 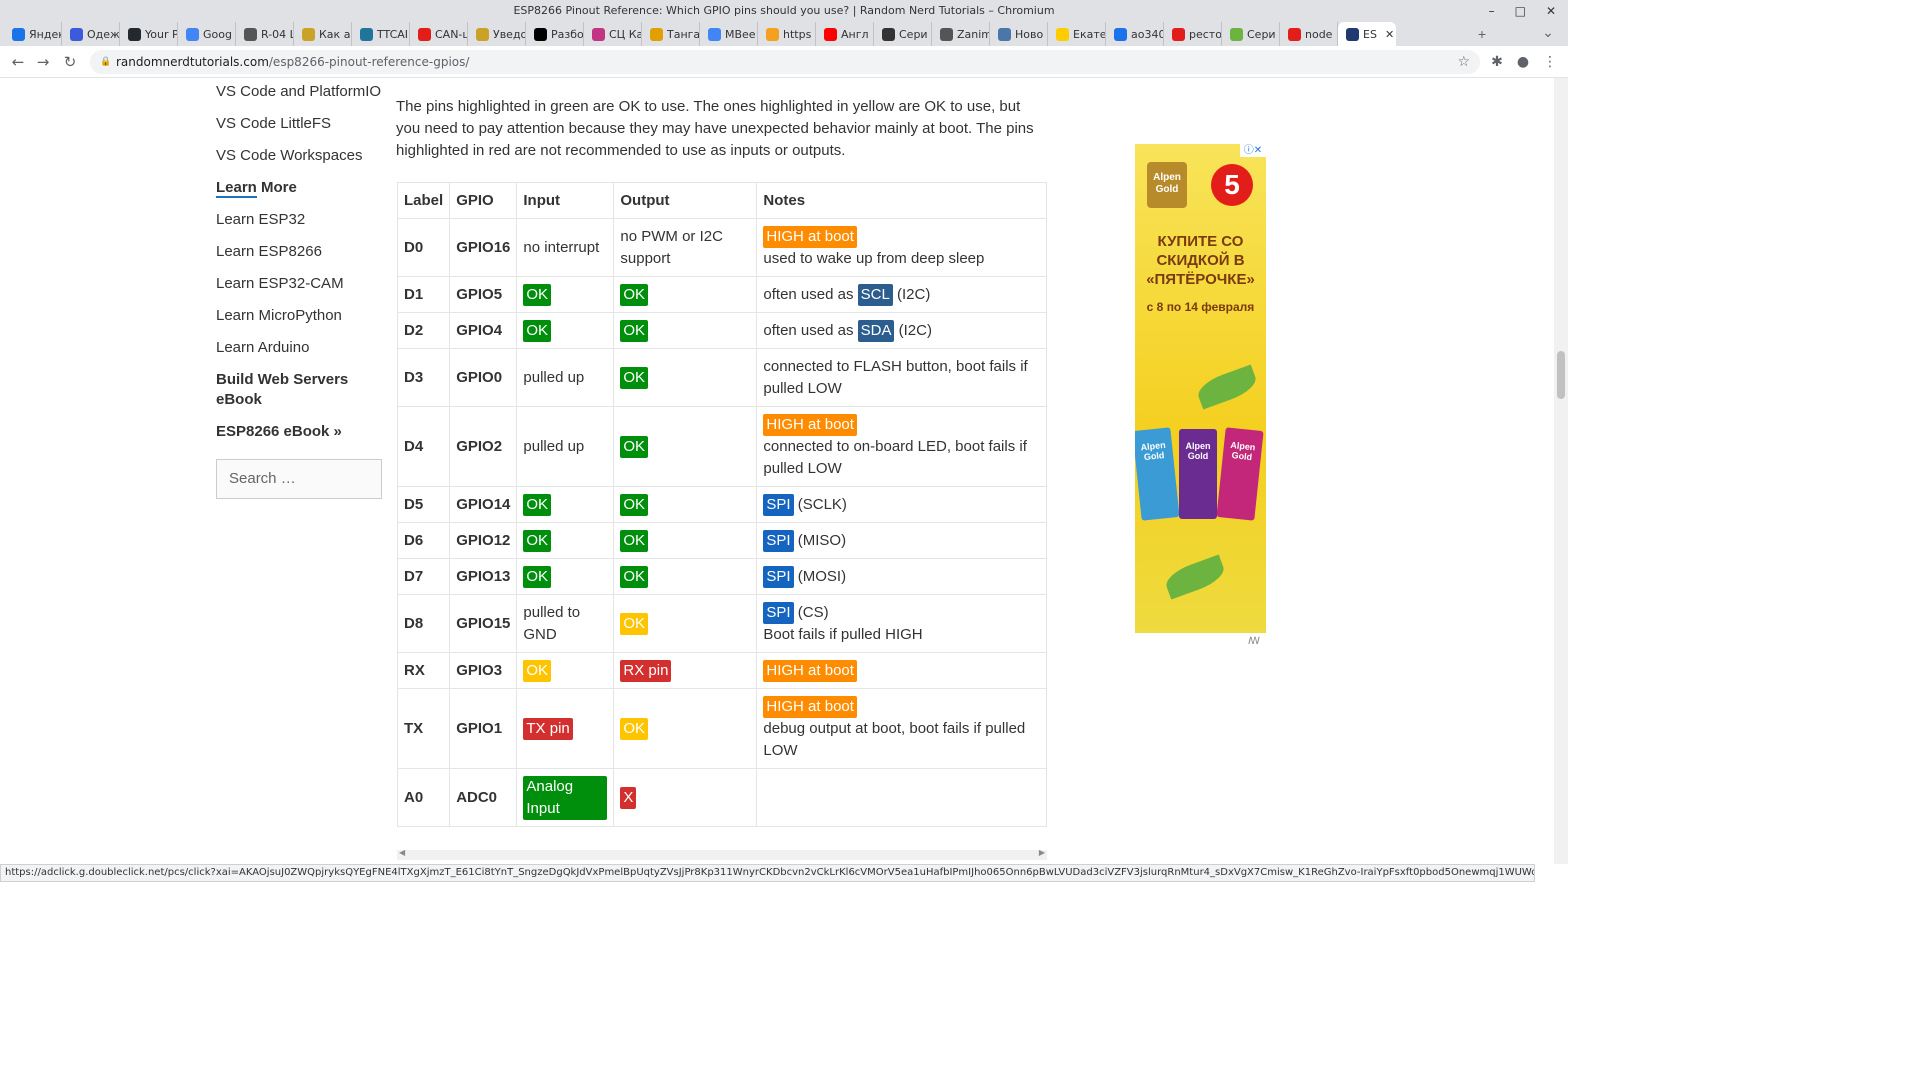 What do you see at coordinates (301, 94) in the screenshot?
I see `sidebar-link: VS Code and PlatformIO` at bounding box center [301, 94].